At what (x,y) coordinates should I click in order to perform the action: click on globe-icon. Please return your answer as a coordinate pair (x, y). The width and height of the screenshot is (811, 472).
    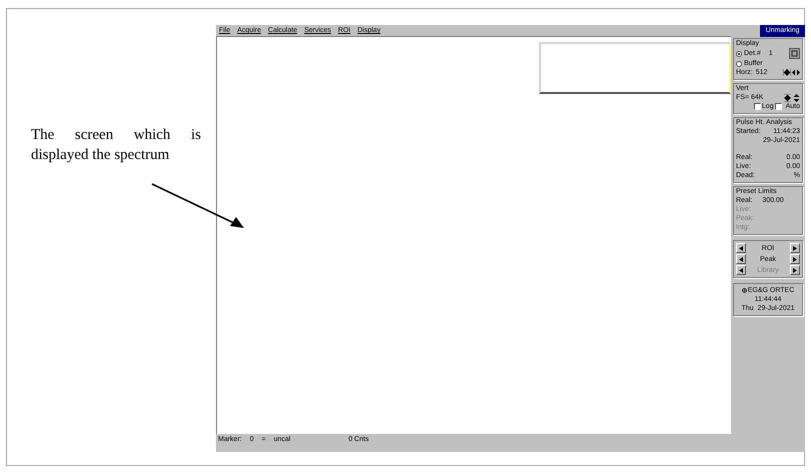
    Looking at the image, I should click on (744, 290).